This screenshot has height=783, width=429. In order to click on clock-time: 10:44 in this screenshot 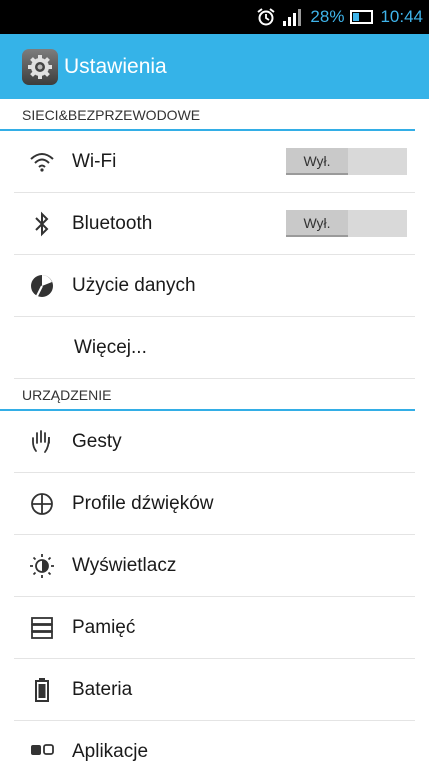, I will do `click(401, 16)`.